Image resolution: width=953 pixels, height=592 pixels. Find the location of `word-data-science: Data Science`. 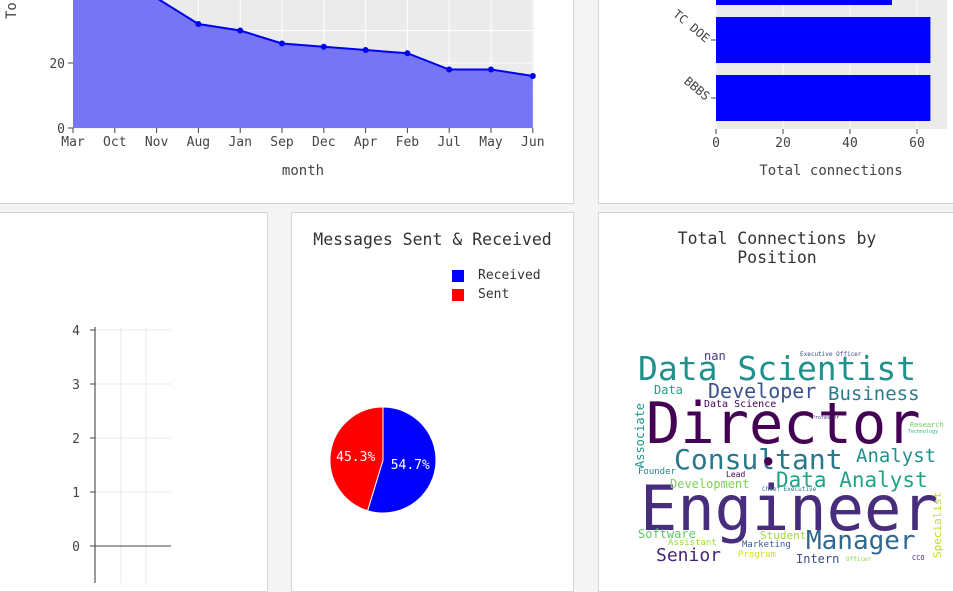

word-data-science: Data Science is located at coordinates (740, 404).